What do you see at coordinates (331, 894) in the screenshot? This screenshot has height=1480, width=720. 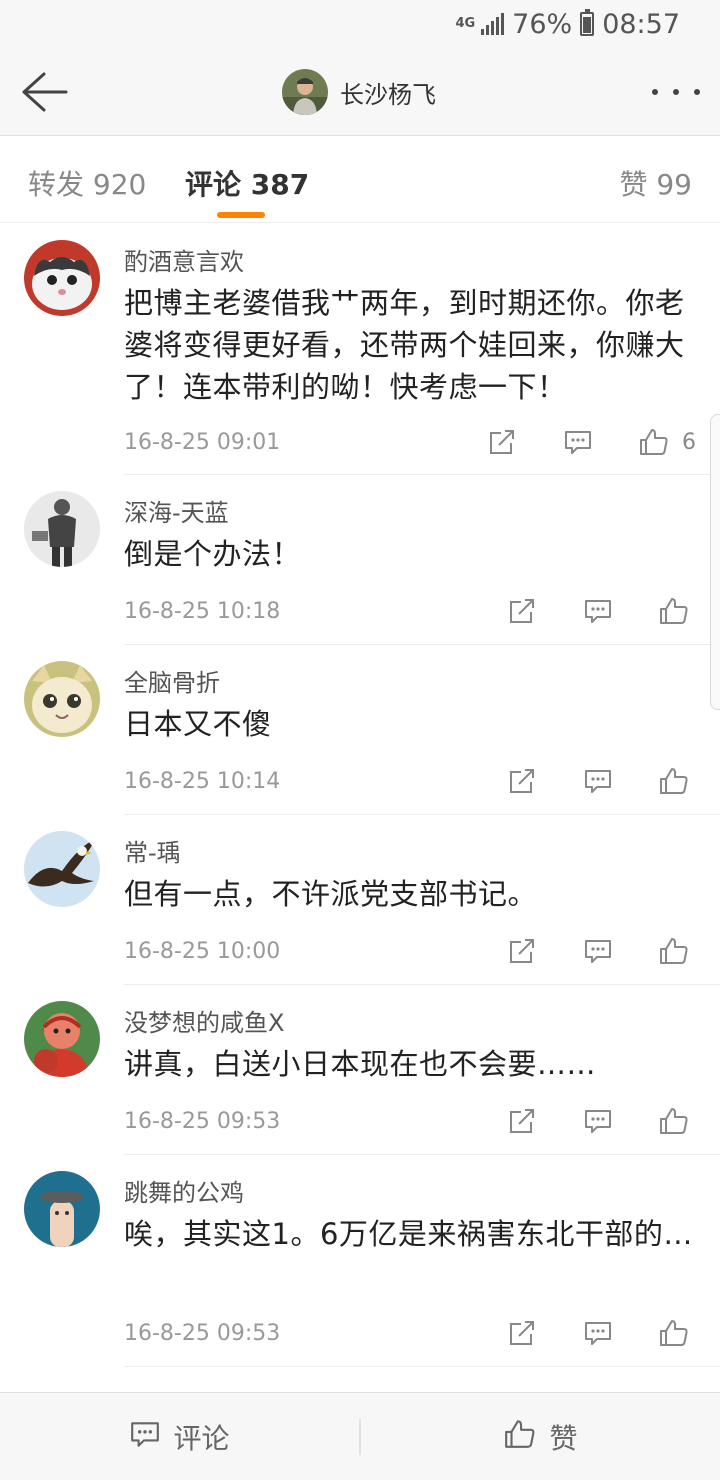 I see `comment-text: 但有一点，不许派党支部书记。` at bounding box center [331, 894].